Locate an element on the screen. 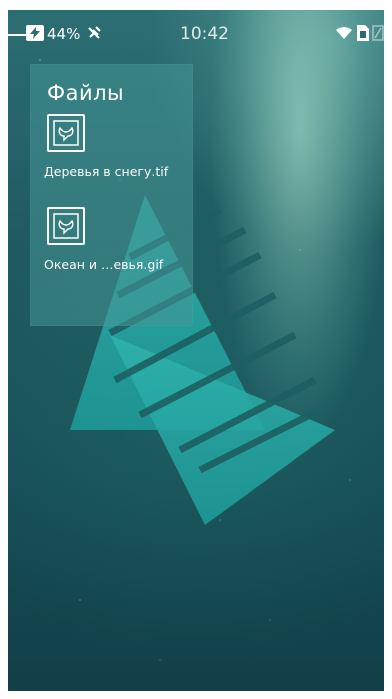  battery-percent: 44% is located at coordinates (64, 34).